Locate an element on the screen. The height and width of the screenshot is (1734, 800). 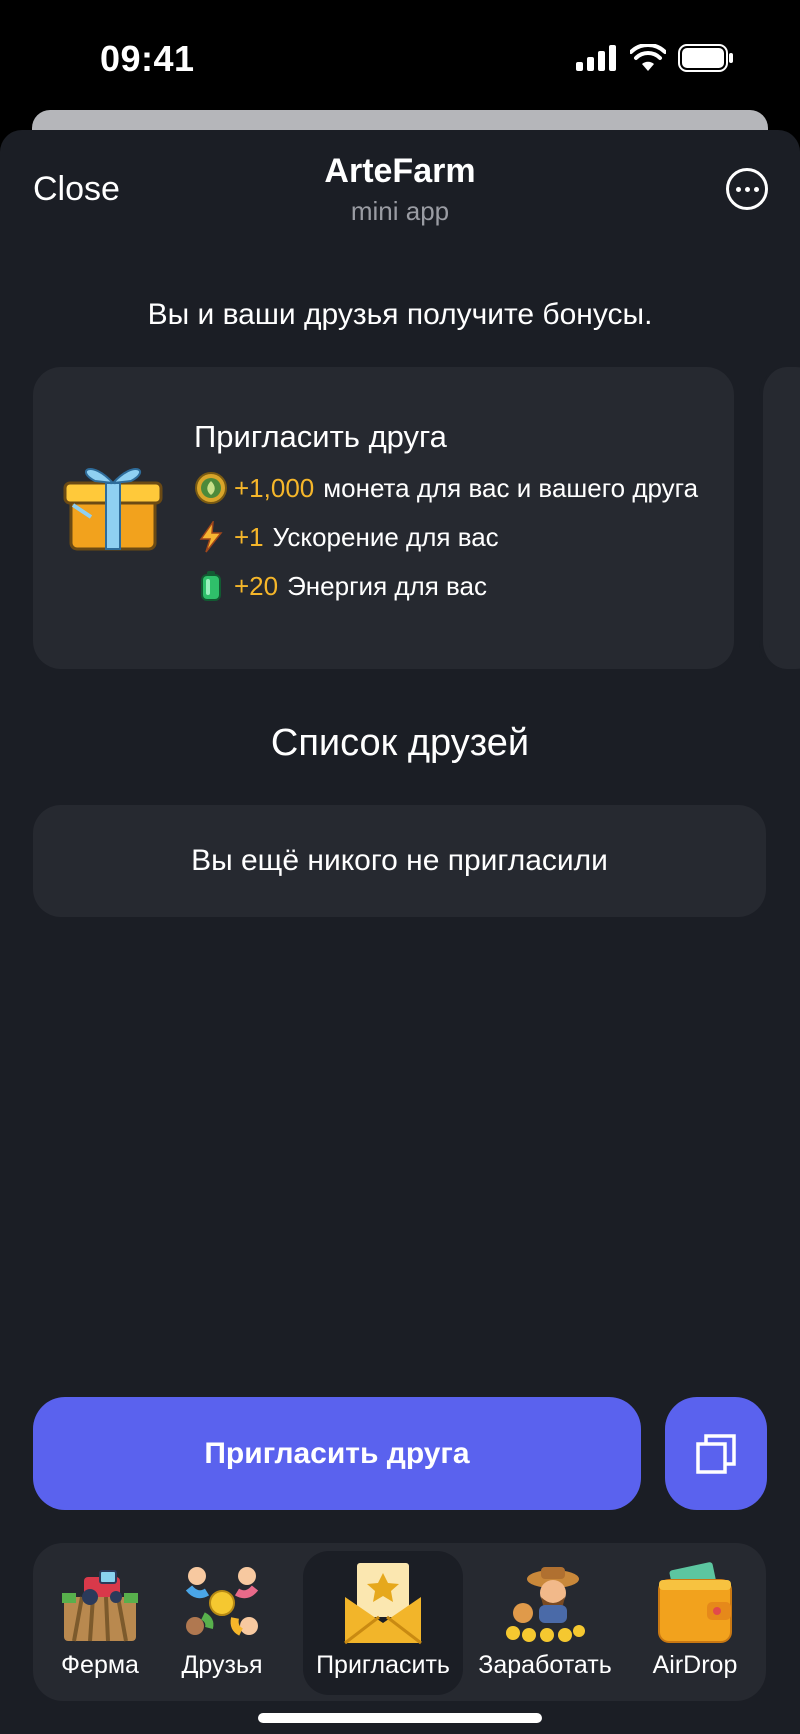
tab-earn: Заработать is located at coordinates (545, 1622).